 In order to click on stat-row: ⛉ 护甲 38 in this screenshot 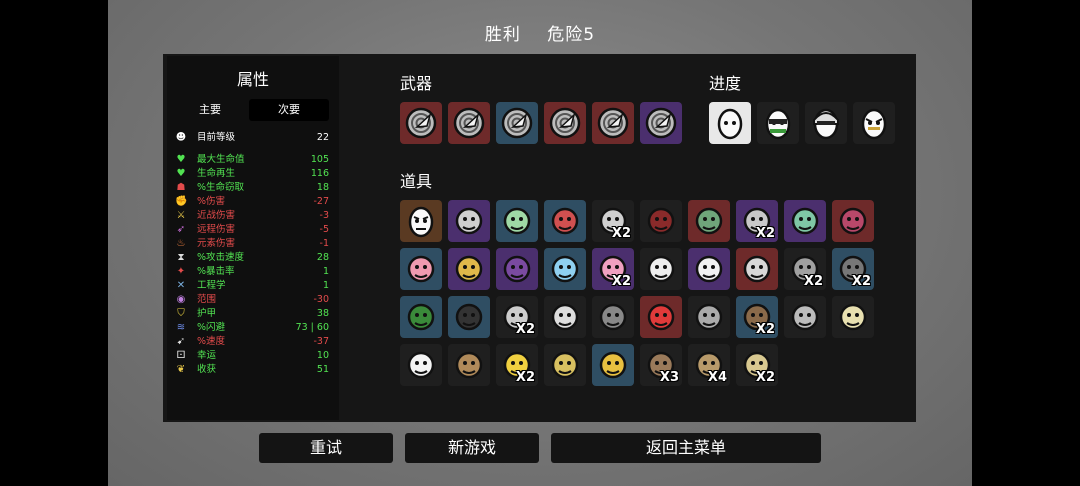, I will do `click(253, 314)`.